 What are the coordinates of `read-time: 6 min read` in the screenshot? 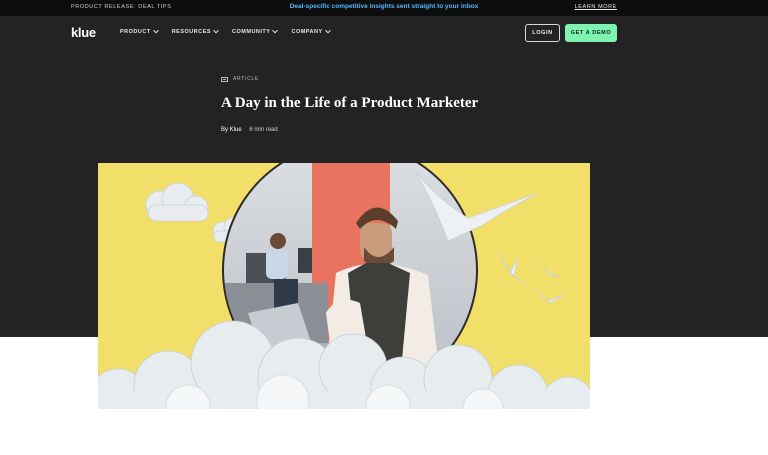 It's located at (263, 130).